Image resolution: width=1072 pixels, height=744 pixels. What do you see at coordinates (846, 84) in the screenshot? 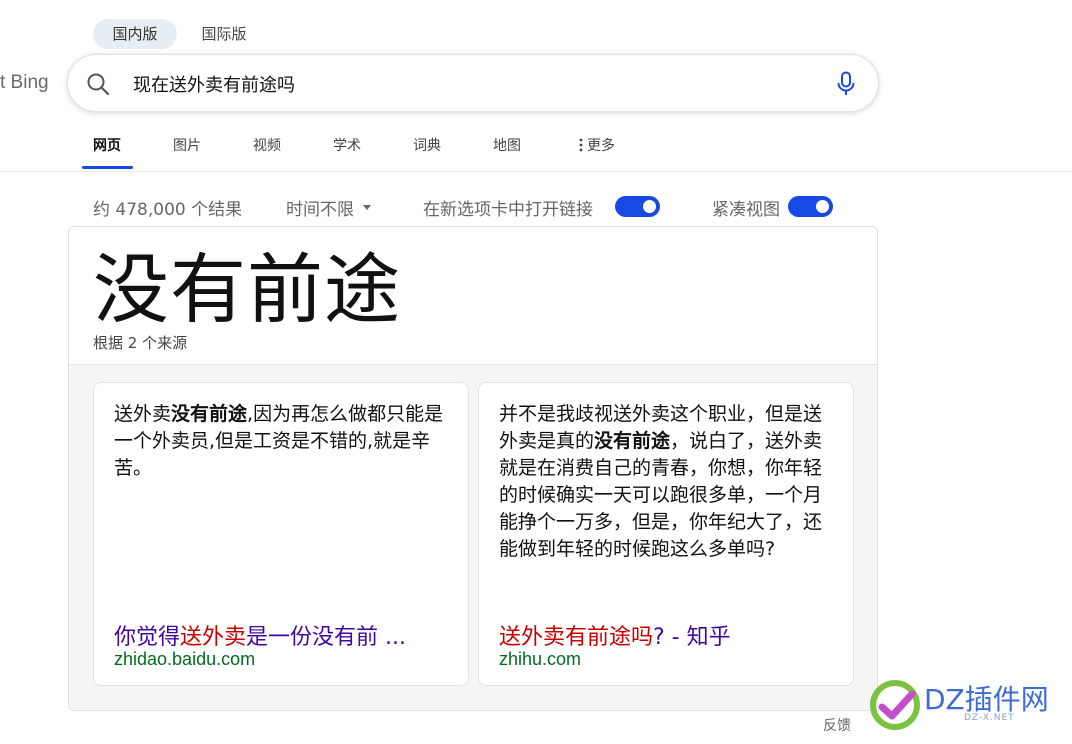
I see `microphone-icon` at bounding box center [846, 84].